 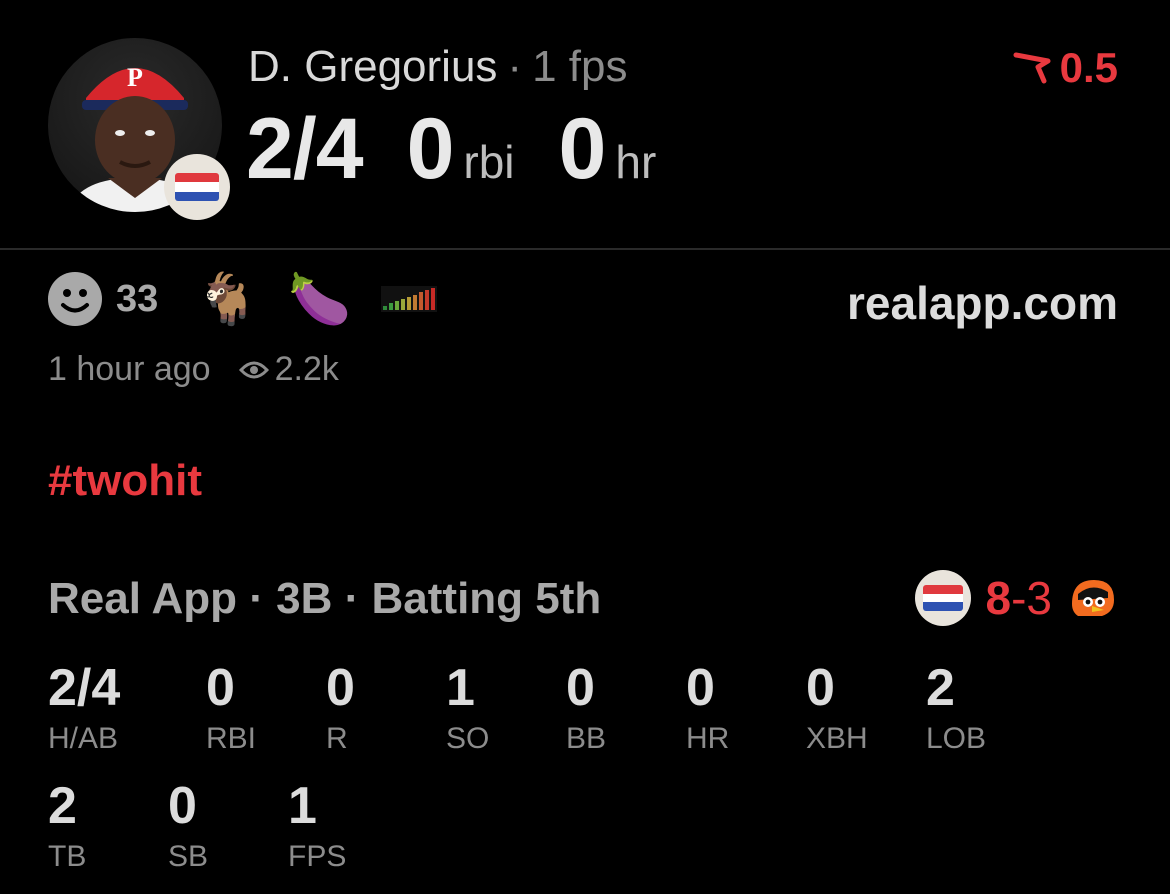 What do you see at coordinates (75, 299) in the screenshot?
I see `smiley-icon` at bounding box center [75, 299].